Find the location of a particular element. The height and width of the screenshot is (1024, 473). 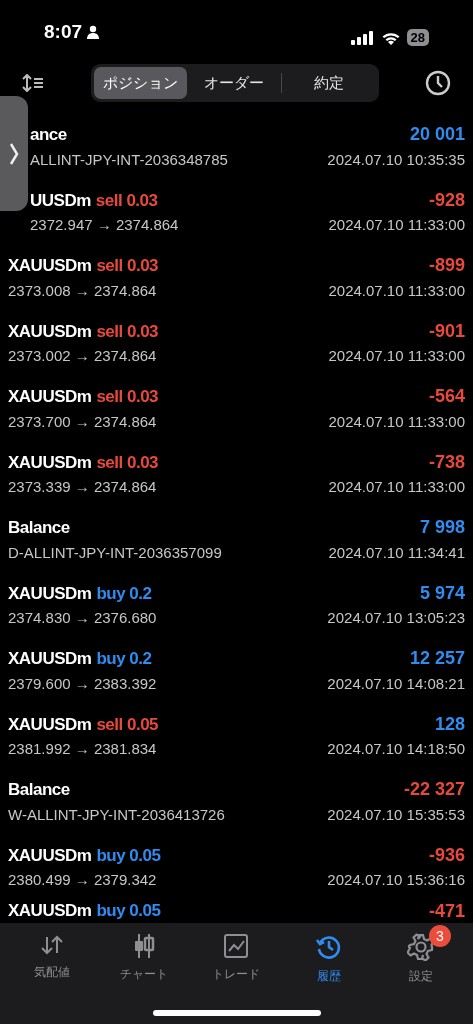

wifi-icon is located at coordinates (390, 37).